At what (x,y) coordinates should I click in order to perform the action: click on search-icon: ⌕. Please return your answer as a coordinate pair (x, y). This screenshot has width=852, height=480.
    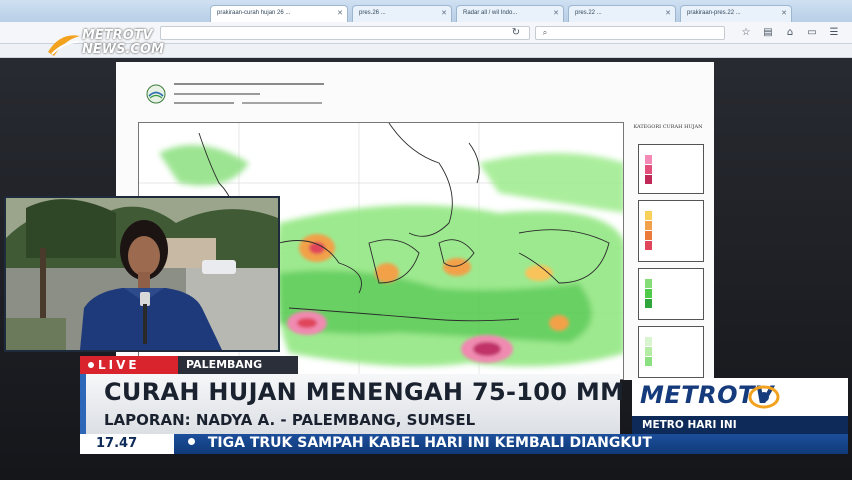
    Looking at the image, I should click on (545, 32).